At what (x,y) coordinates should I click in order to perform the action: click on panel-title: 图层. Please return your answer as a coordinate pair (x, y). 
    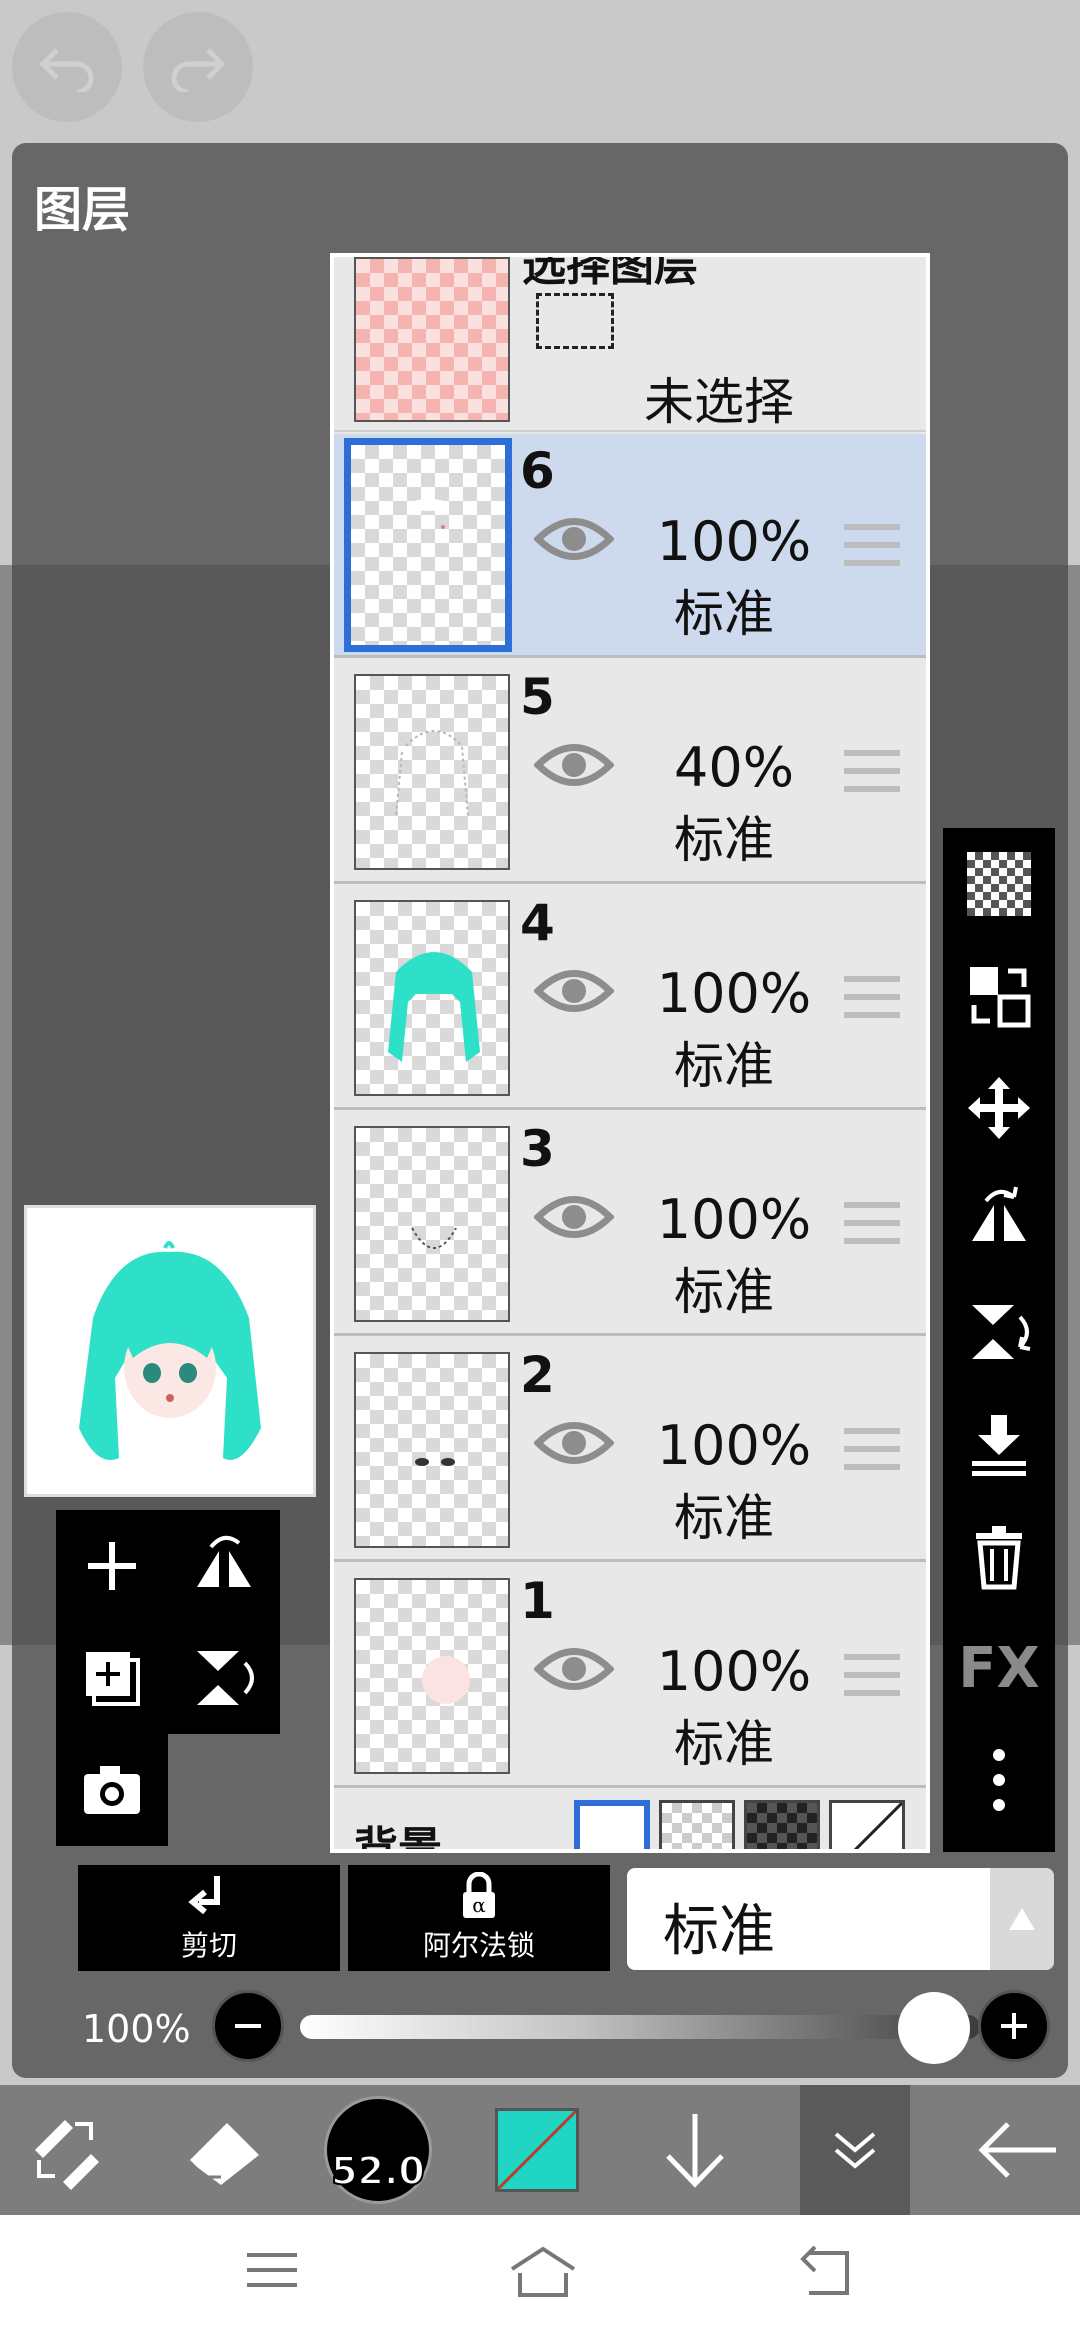
    Looking at the image, I should click on (82, 210).